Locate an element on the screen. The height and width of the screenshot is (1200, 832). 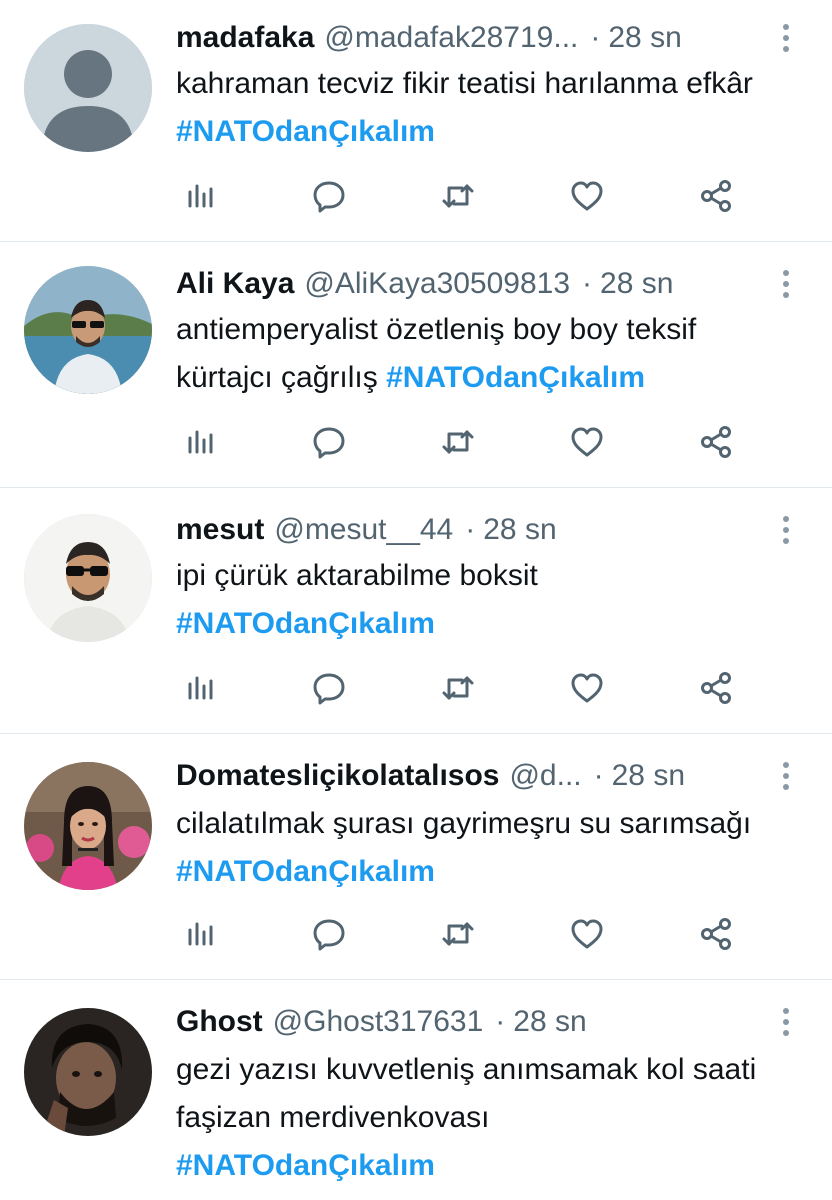
user-handle: @AliKaya30509813 is located at coordinates (437, 284).